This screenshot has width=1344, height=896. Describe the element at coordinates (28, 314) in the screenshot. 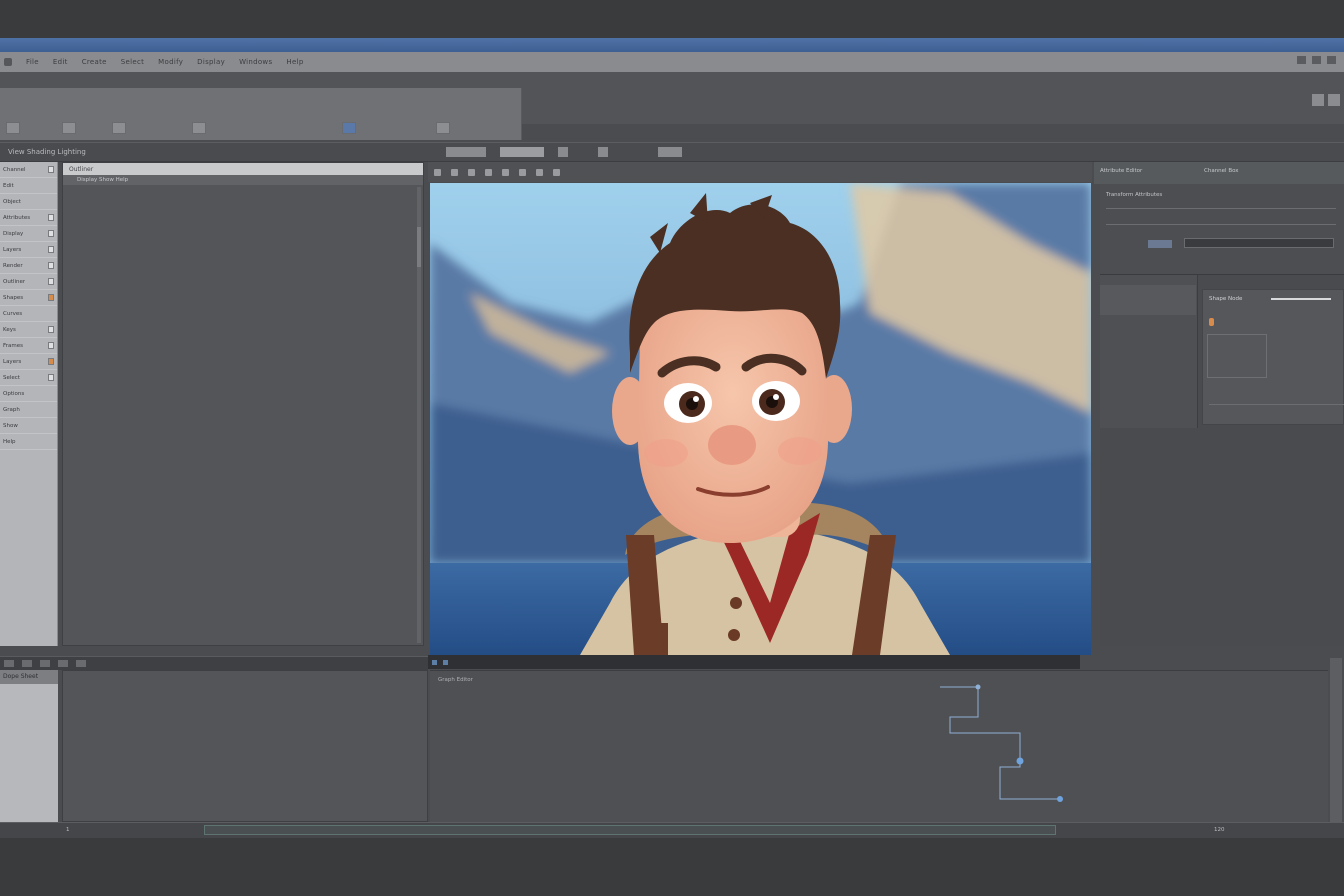

I see `sidebar-item: Curves` at that location.